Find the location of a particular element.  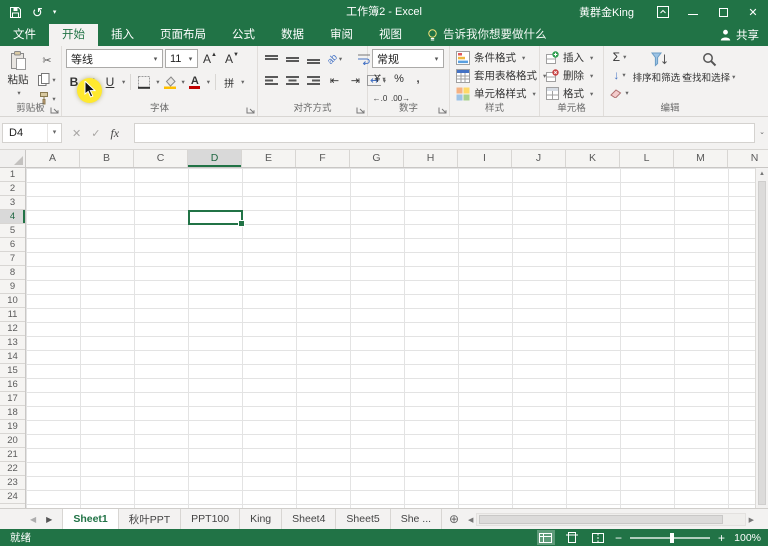

insert-function-icon: fx is located at coordinates (114, 133).